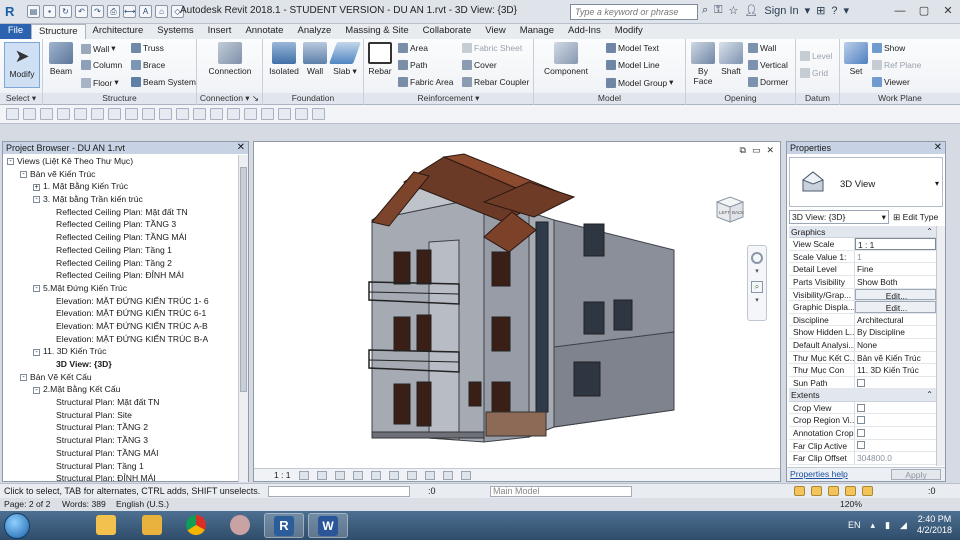 The width and height of the screenshot is (960, 540). What do you see at coordinates (895, 282) in the screenshot?
I see `property-value: Show Both` at bounding box center [895, 282].